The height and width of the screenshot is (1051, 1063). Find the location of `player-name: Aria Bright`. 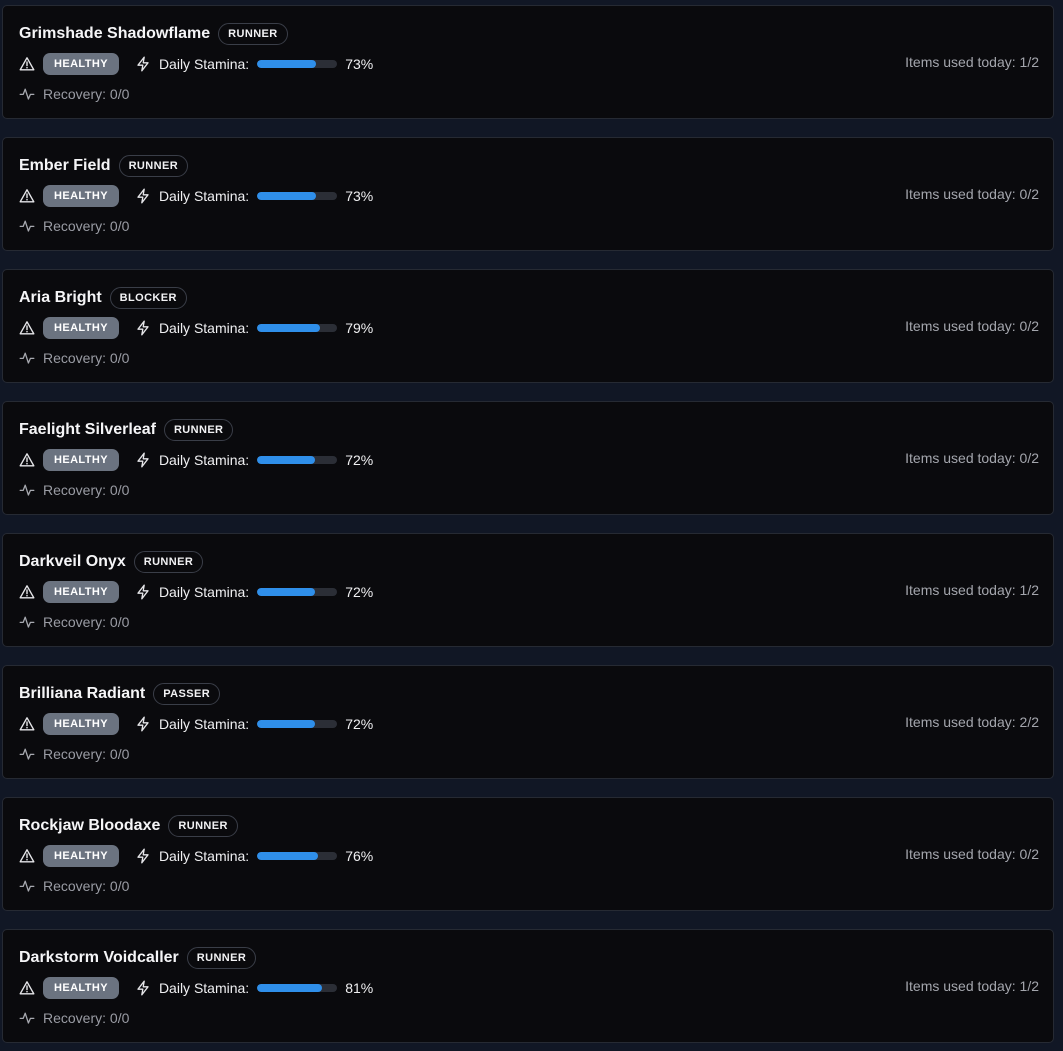

player-name: Aria Bright is located at coordinates (60, 297).